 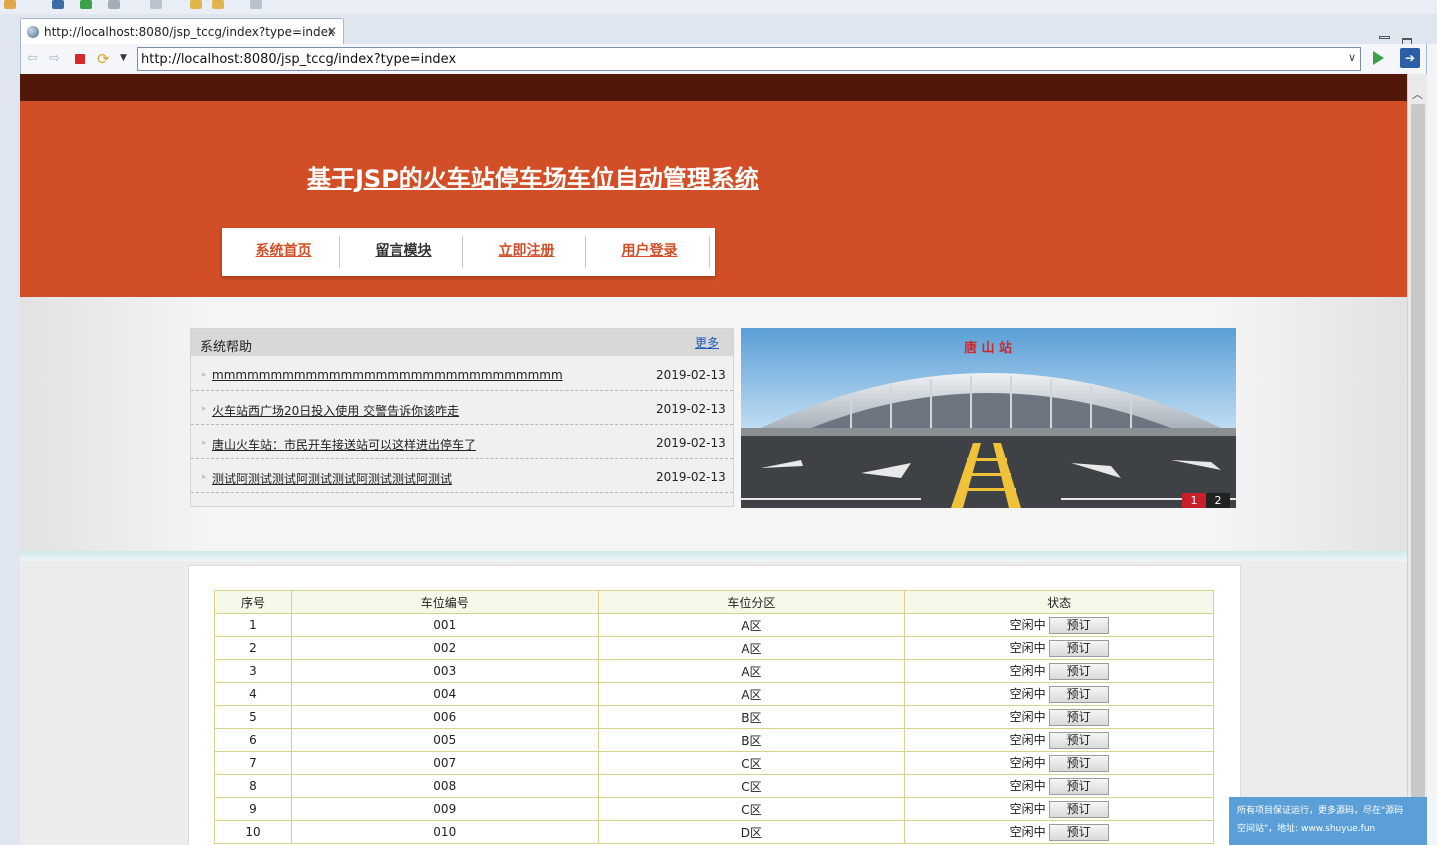 I want to click on menu-item-messages: 留言模块, so click(x=403, y=252).